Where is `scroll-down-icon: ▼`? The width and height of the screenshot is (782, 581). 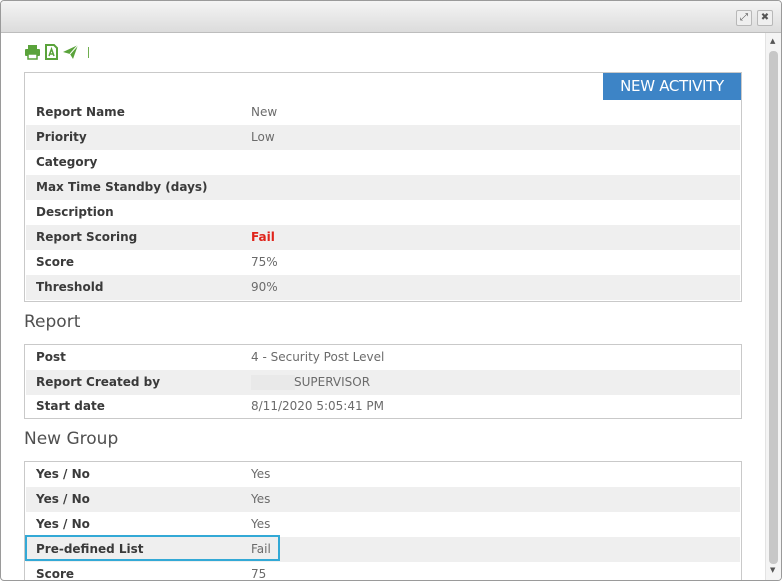 scroll-down-icon: ▼ is located at coordinates (772, 570).